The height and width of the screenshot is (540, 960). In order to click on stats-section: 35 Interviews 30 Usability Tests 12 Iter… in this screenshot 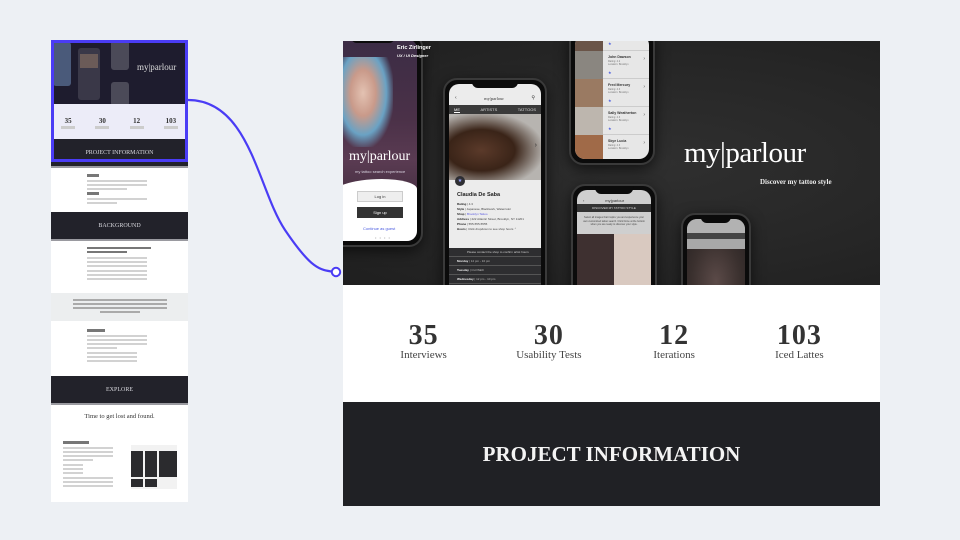, I will do `click(611, 343)`.